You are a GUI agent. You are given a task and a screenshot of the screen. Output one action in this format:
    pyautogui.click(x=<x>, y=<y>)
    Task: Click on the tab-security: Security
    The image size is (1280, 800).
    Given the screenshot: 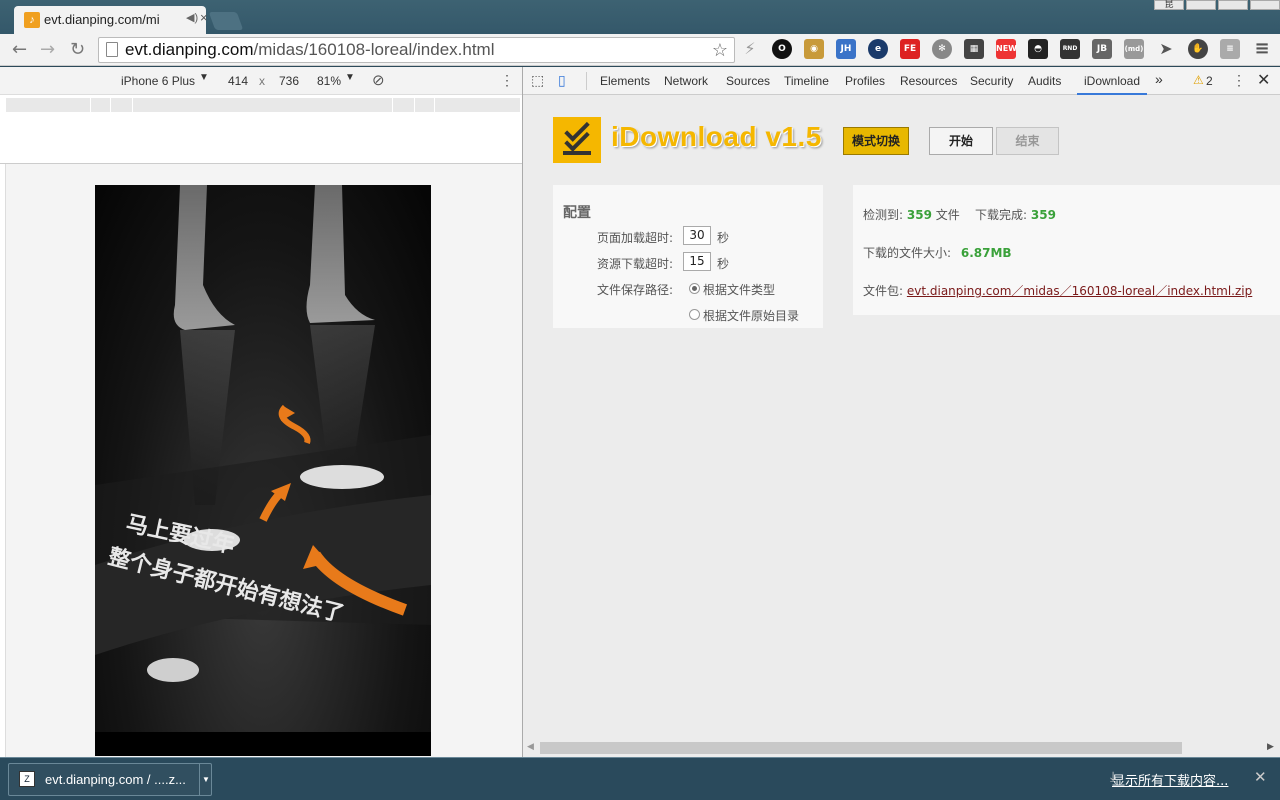 What is the action you would take?
    pyautogui.click(x=991, y=81)
    